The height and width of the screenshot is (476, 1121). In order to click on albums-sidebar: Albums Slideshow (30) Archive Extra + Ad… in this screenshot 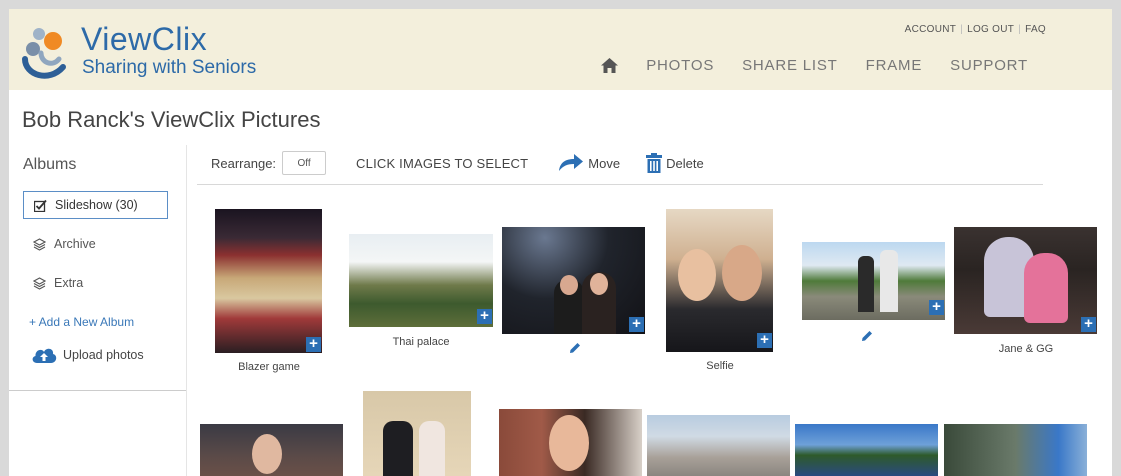, I will do `click(97, 310)`.